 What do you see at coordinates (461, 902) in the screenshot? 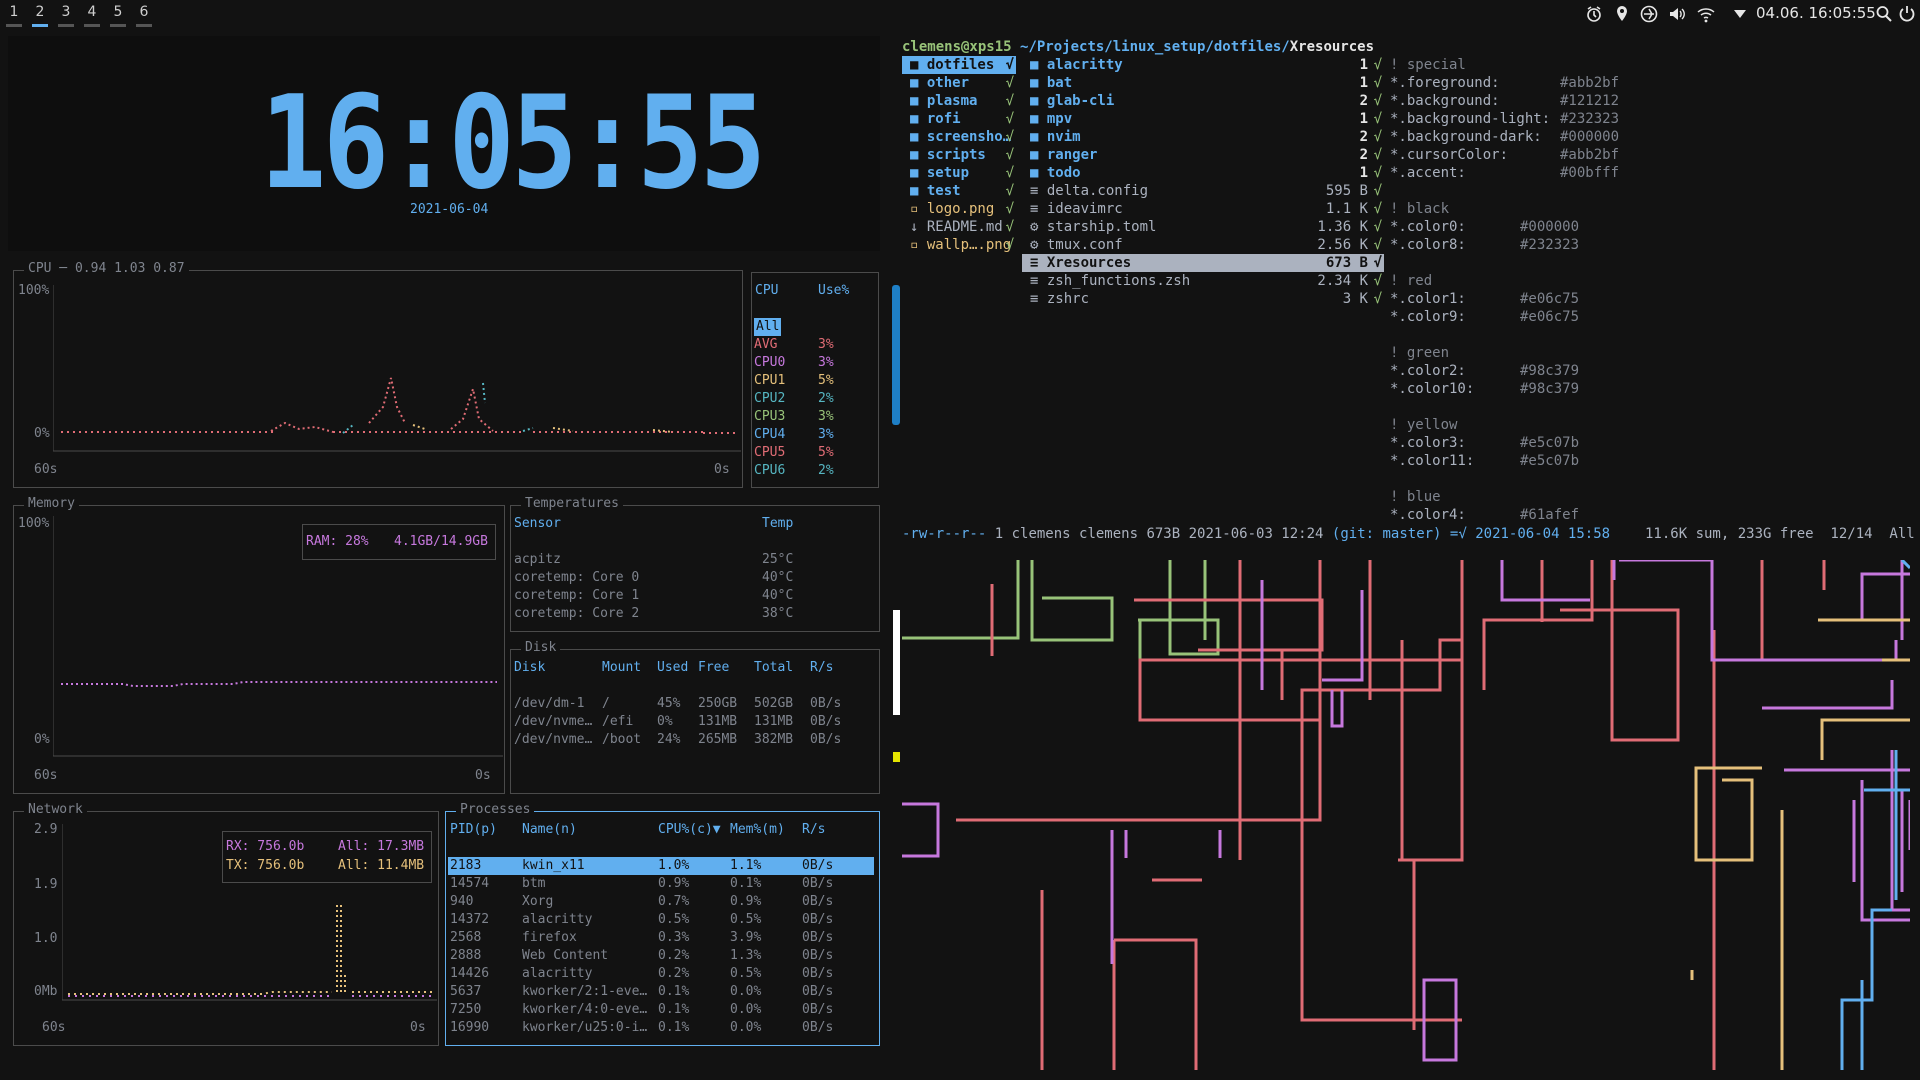
I see `proc-pid: 940` at bounding box center [461, 902].